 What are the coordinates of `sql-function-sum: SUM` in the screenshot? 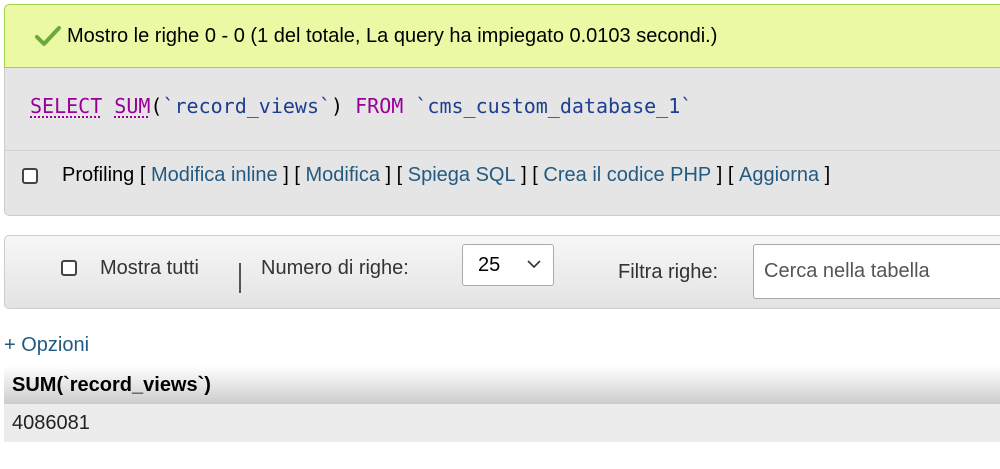 It's located at (132, 106).